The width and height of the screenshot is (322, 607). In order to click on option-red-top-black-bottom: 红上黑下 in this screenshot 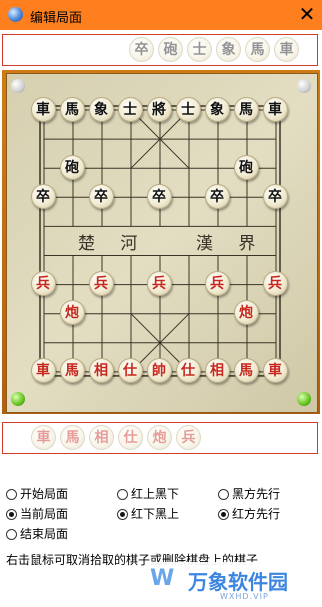, I will do `click(148, 494)`.